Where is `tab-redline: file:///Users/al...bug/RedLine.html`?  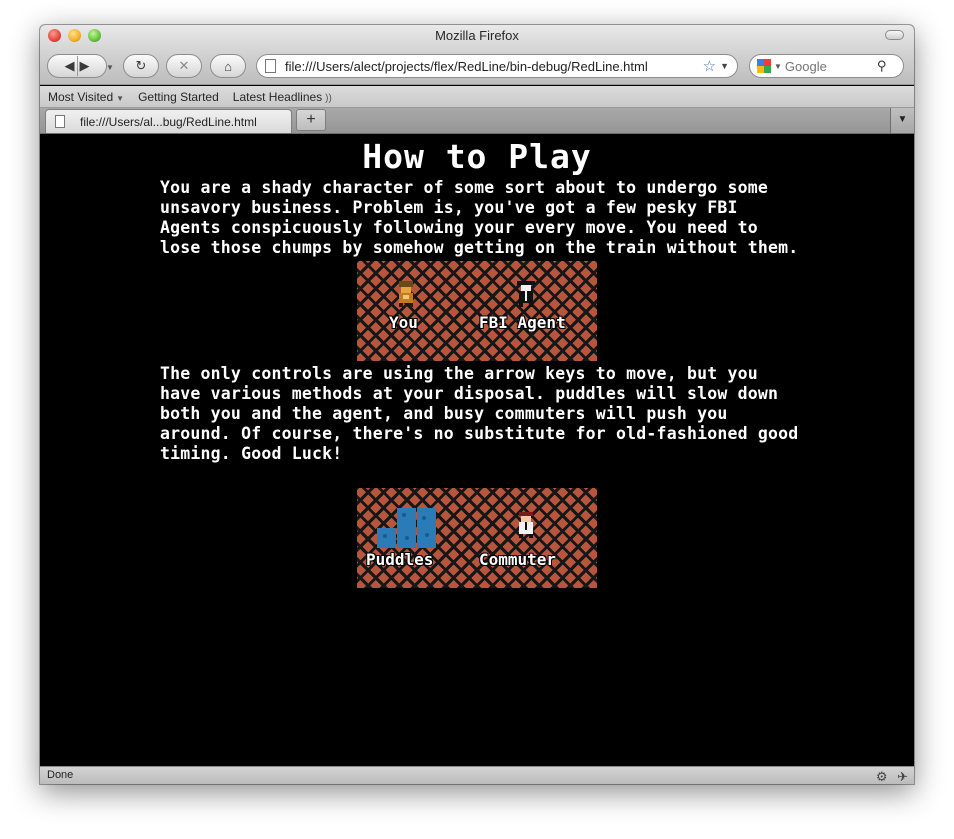 tab-redline: file:///Users/al...bug/RedLine.html is located at coordinates (168, 121).